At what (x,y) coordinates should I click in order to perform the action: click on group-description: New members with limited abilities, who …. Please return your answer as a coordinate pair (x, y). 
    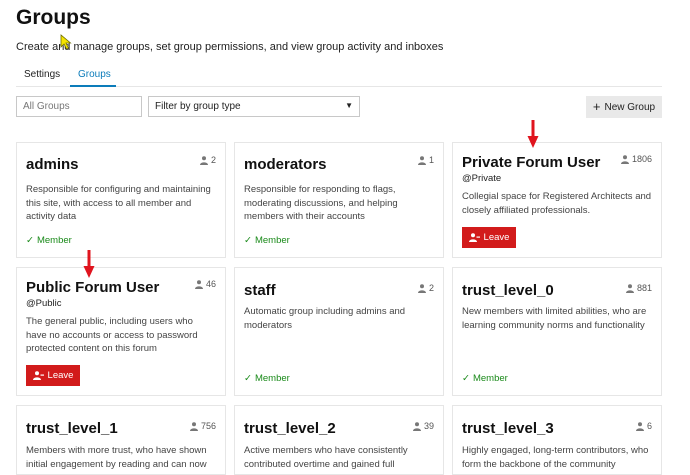
    Looking at the image, I should click on (554, 318).